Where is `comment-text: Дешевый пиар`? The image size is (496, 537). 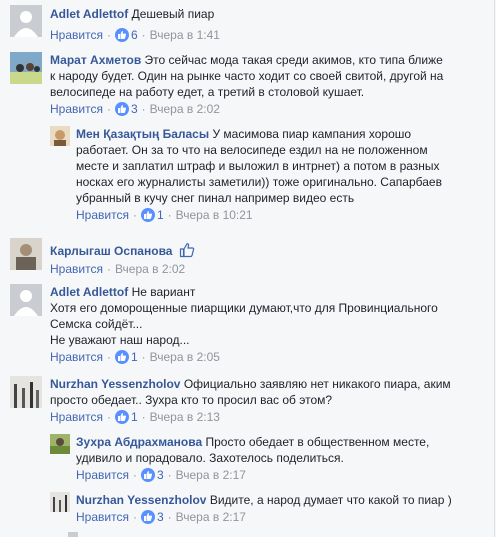
comment-text: Дешевый пиар is located at coordinates (173, 14).